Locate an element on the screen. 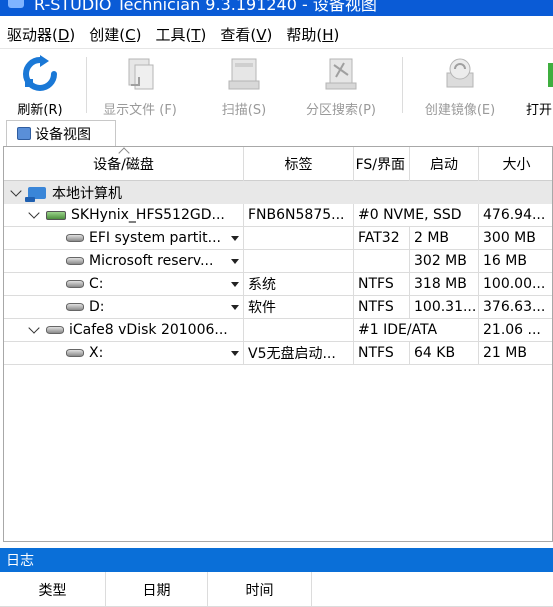 The width and height of the screenshot is (553, 607). refresh-label: 刷新(R) is located at coordinates (40, 110).